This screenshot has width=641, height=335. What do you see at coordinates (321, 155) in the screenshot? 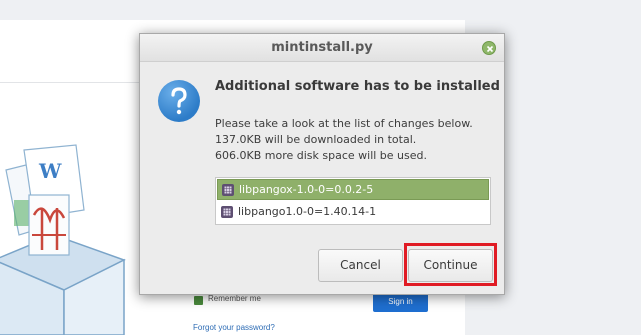
I see `disk-space-line: 606.0KB more disk space will be used.` at bounding box center [321, 155].